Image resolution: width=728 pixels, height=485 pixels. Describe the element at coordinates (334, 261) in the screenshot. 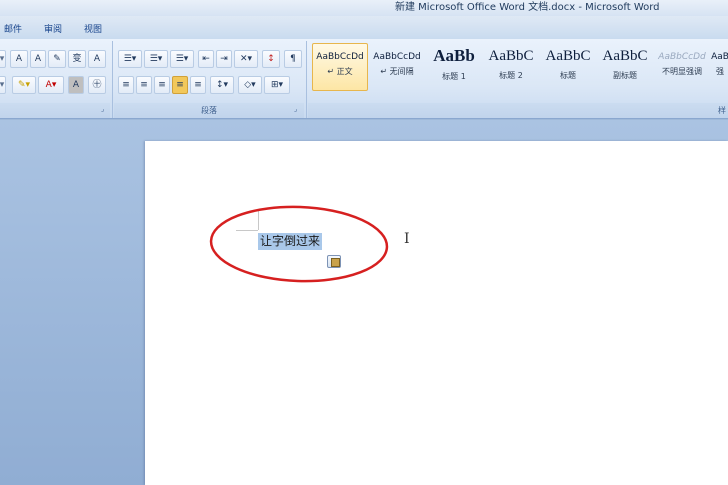

I see `paste-options-icon` at that location.